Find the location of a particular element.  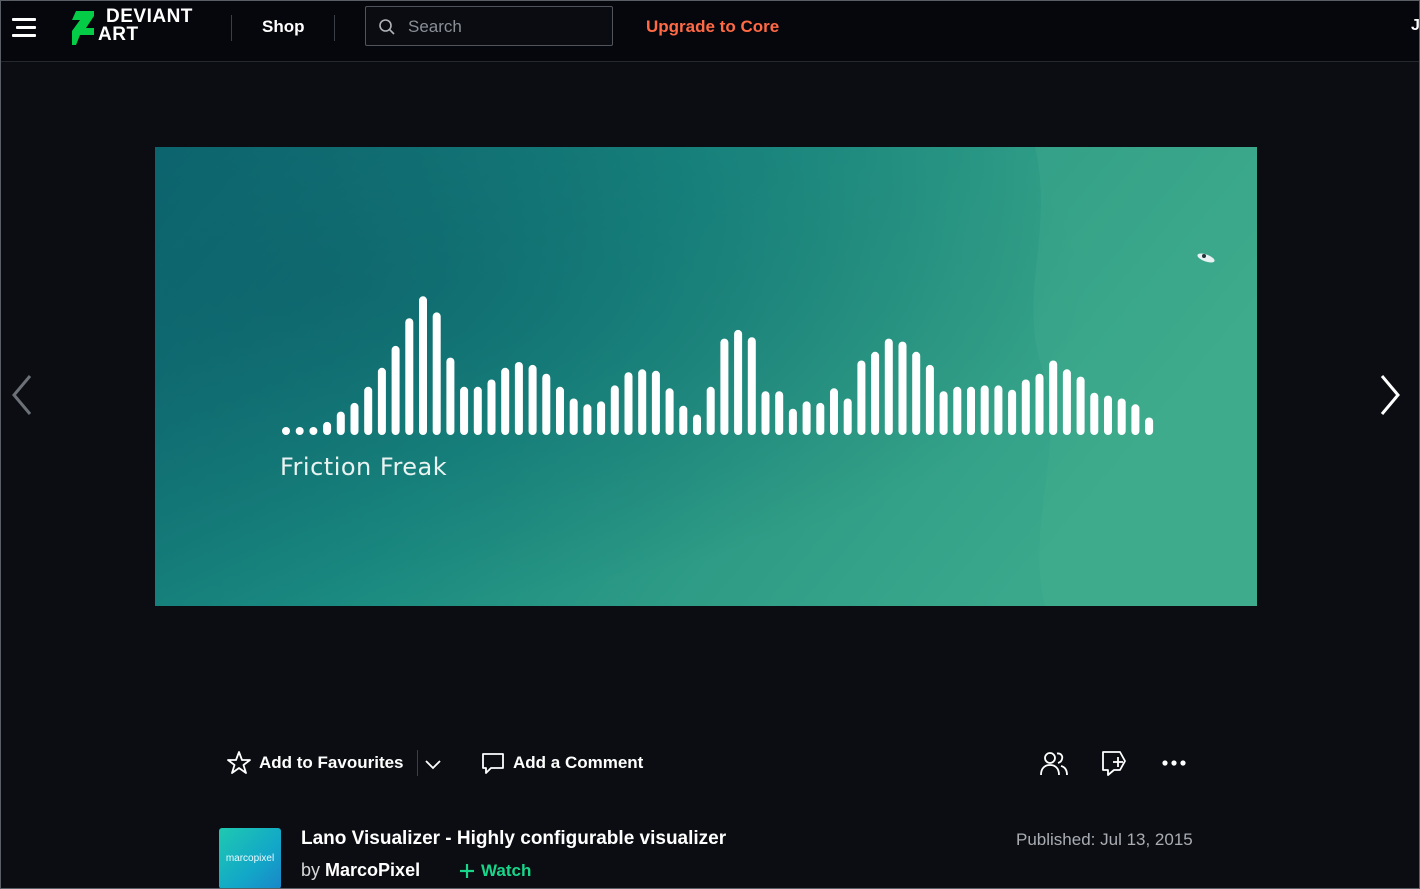

user-menu: J is located at coordinates (1415, 26).